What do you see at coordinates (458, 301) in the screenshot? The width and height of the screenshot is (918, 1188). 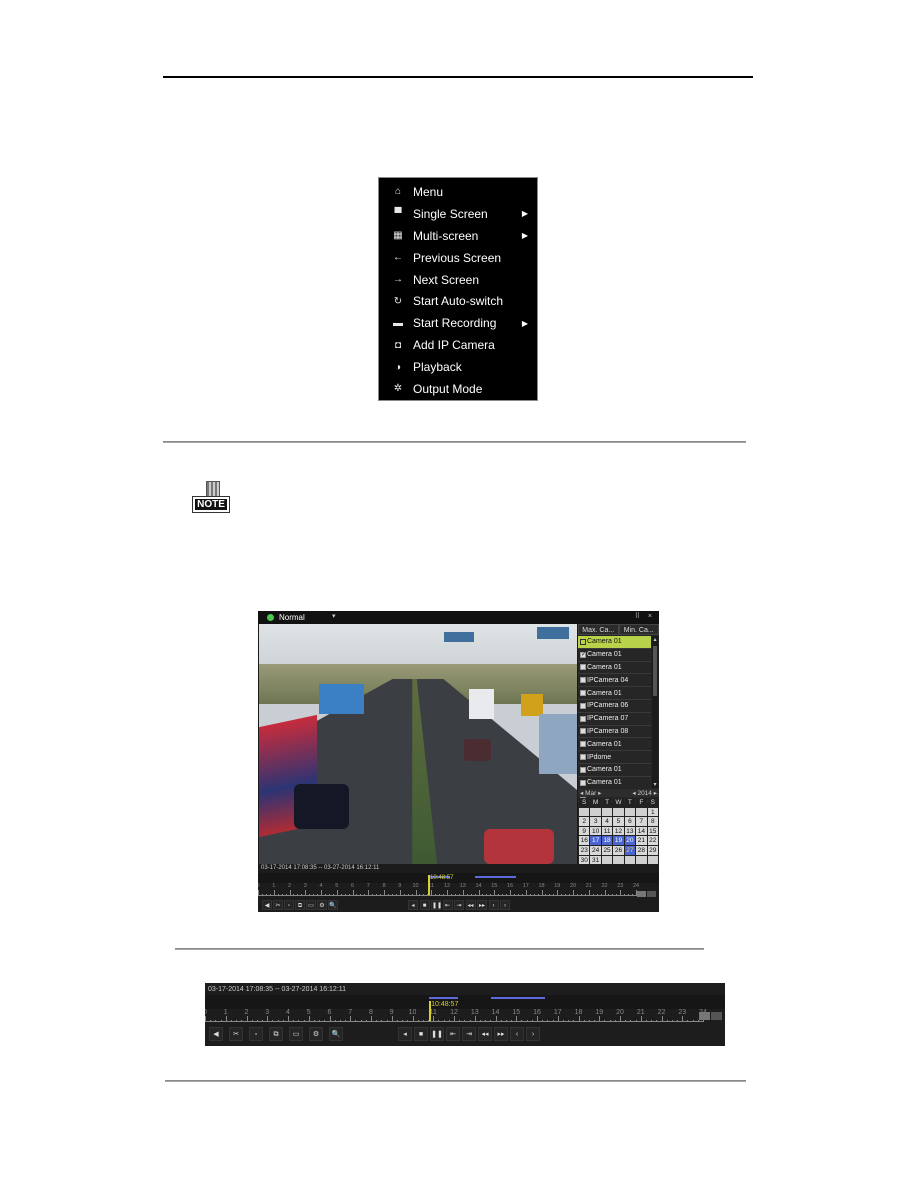 I see `menu-item-start-auto-switch: ↻ Start Auto-switch` at bounding box center [458, 301].